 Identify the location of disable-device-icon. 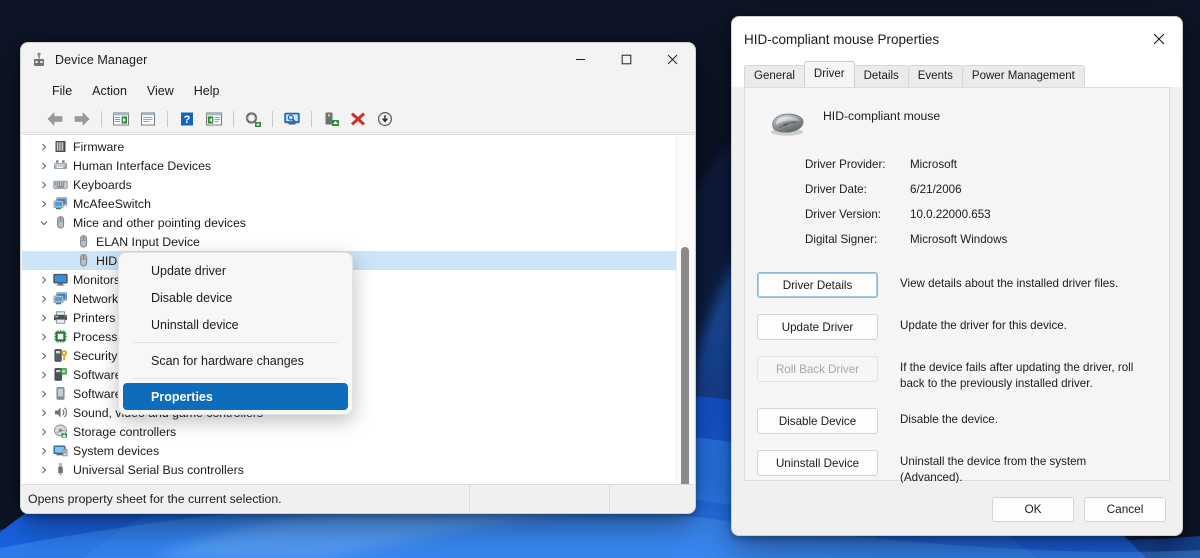
(385, 119).